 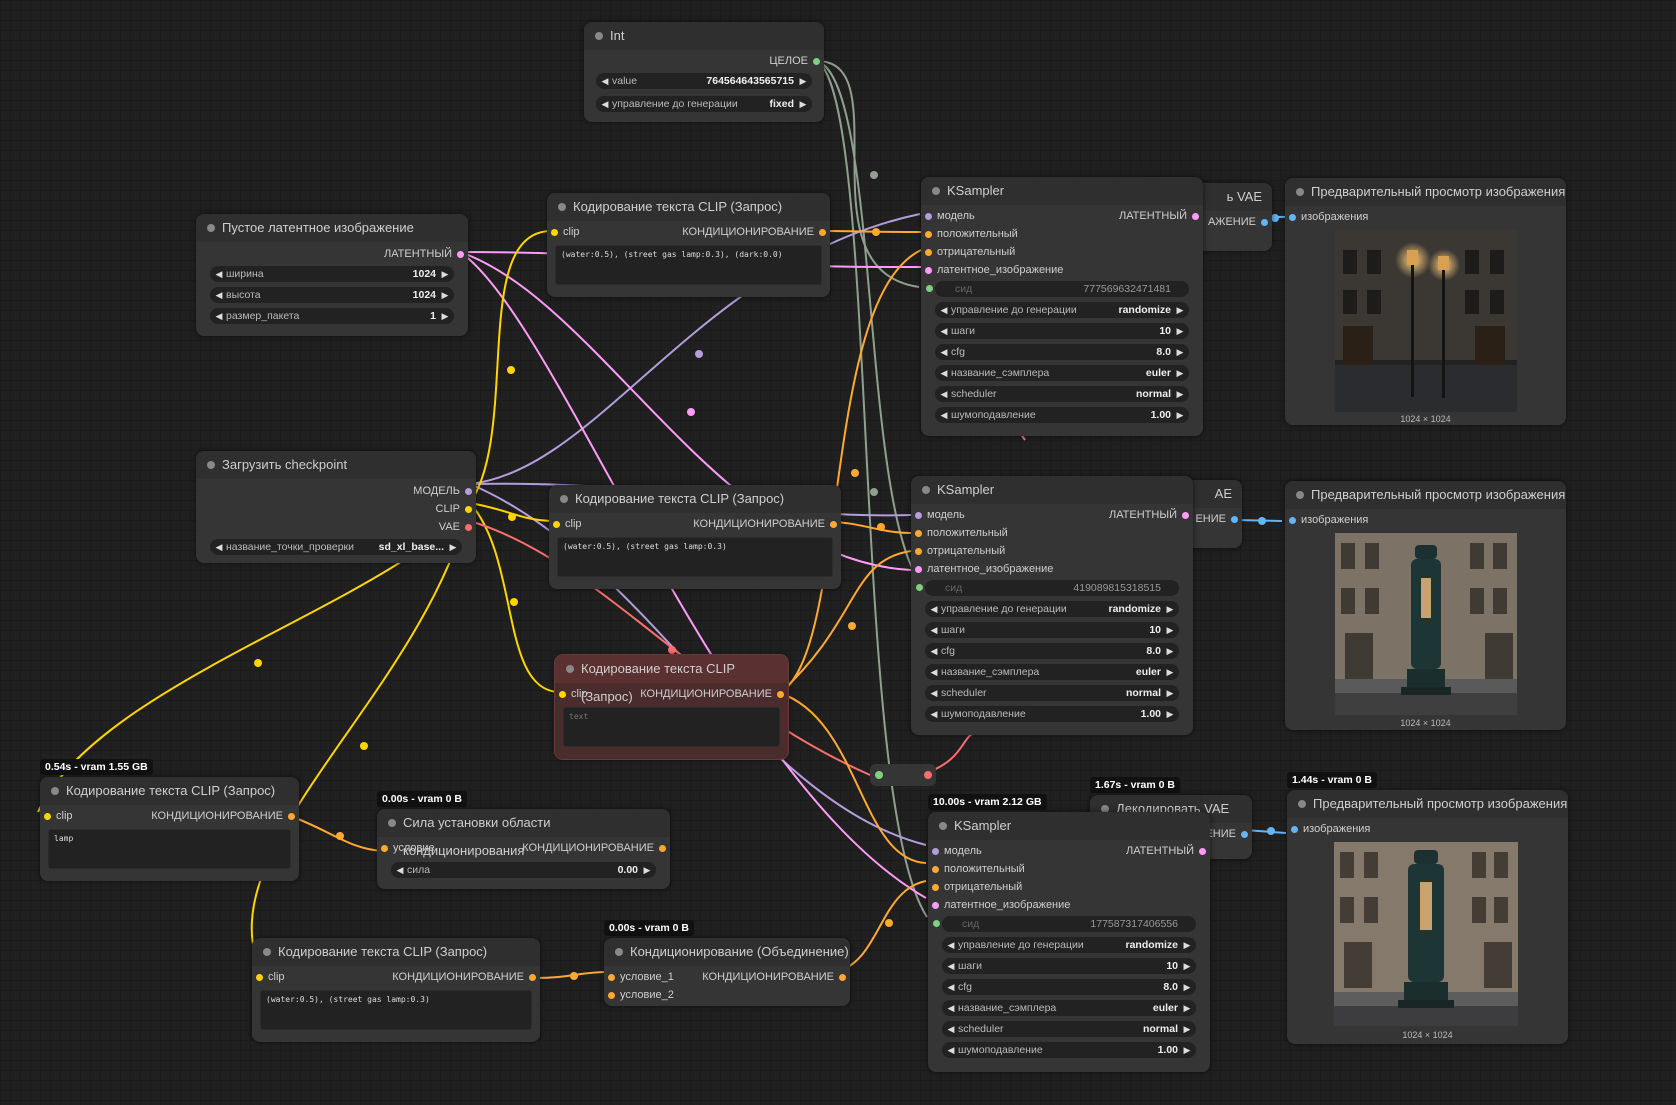 What do you see at coordinates (640, 995) in the screenshot?
I see `input-condition-2: условие_2` at bounding box center [640, 995].